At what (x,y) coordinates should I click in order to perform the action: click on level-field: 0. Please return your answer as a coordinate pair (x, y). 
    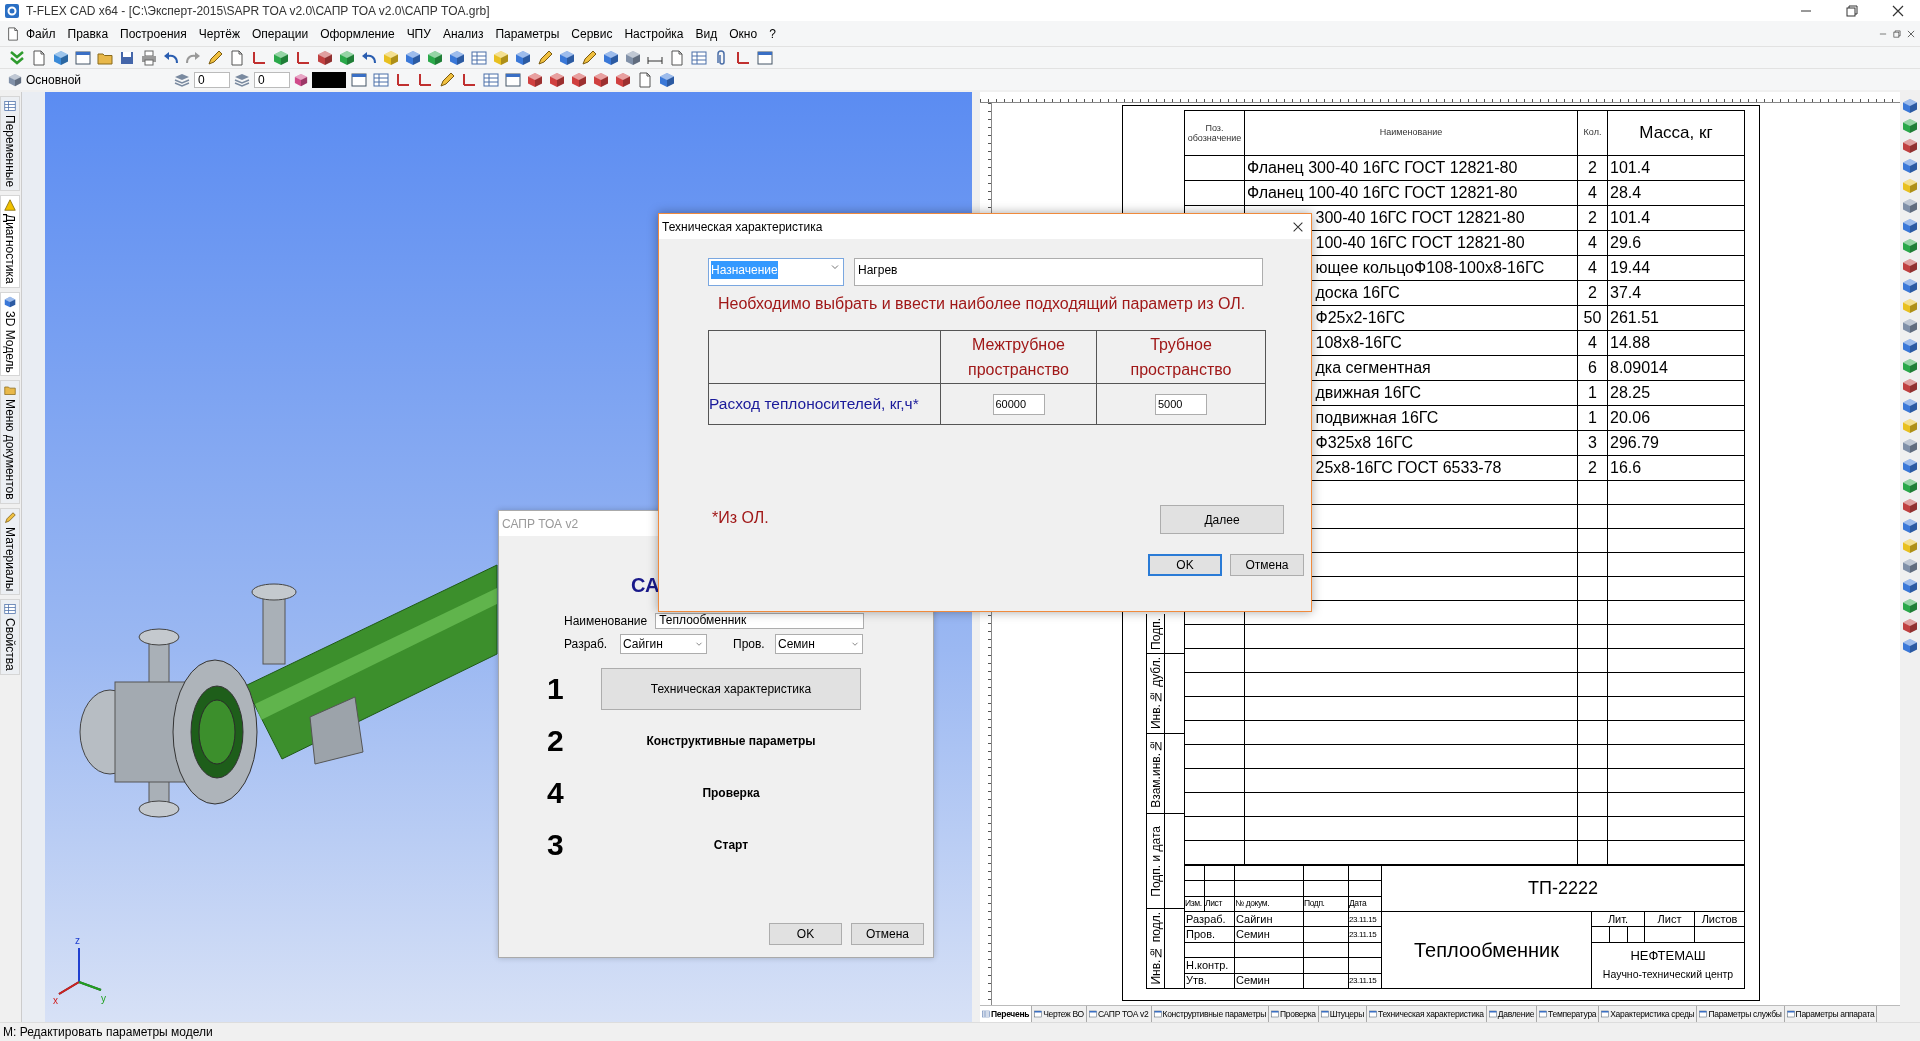
    Looking at the image, I should click on (272, 79).